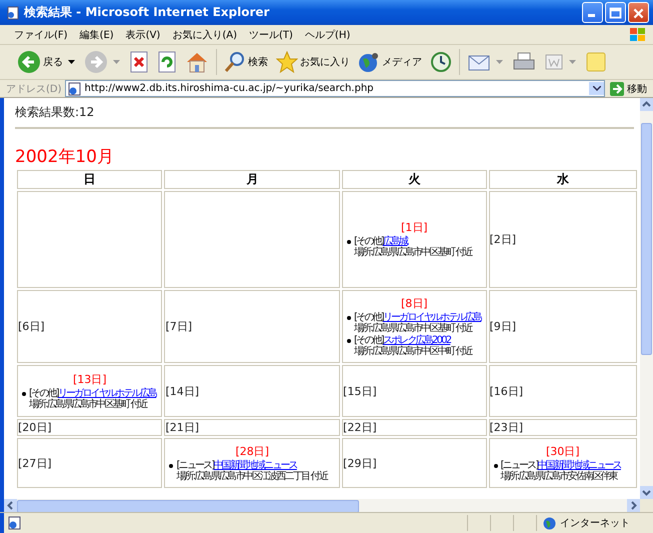 The width and height of the screenshot is (653, 533). I want to click on window-title: 検索結果 - Microsoft Internet Explorer, so click(147, 12).